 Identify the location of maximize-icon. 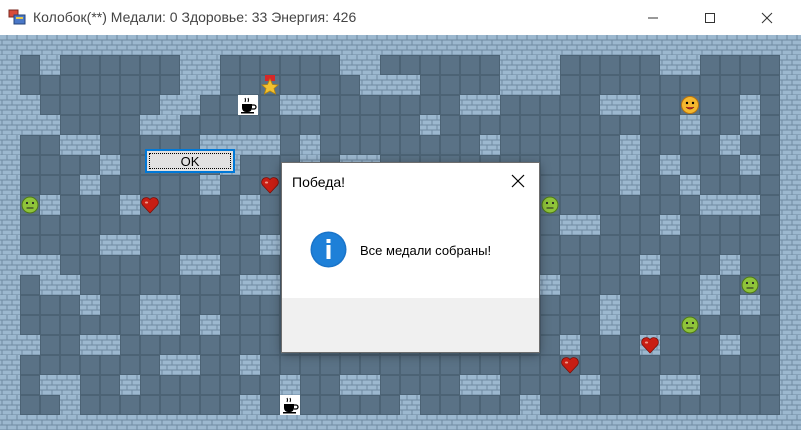
(710, 17).